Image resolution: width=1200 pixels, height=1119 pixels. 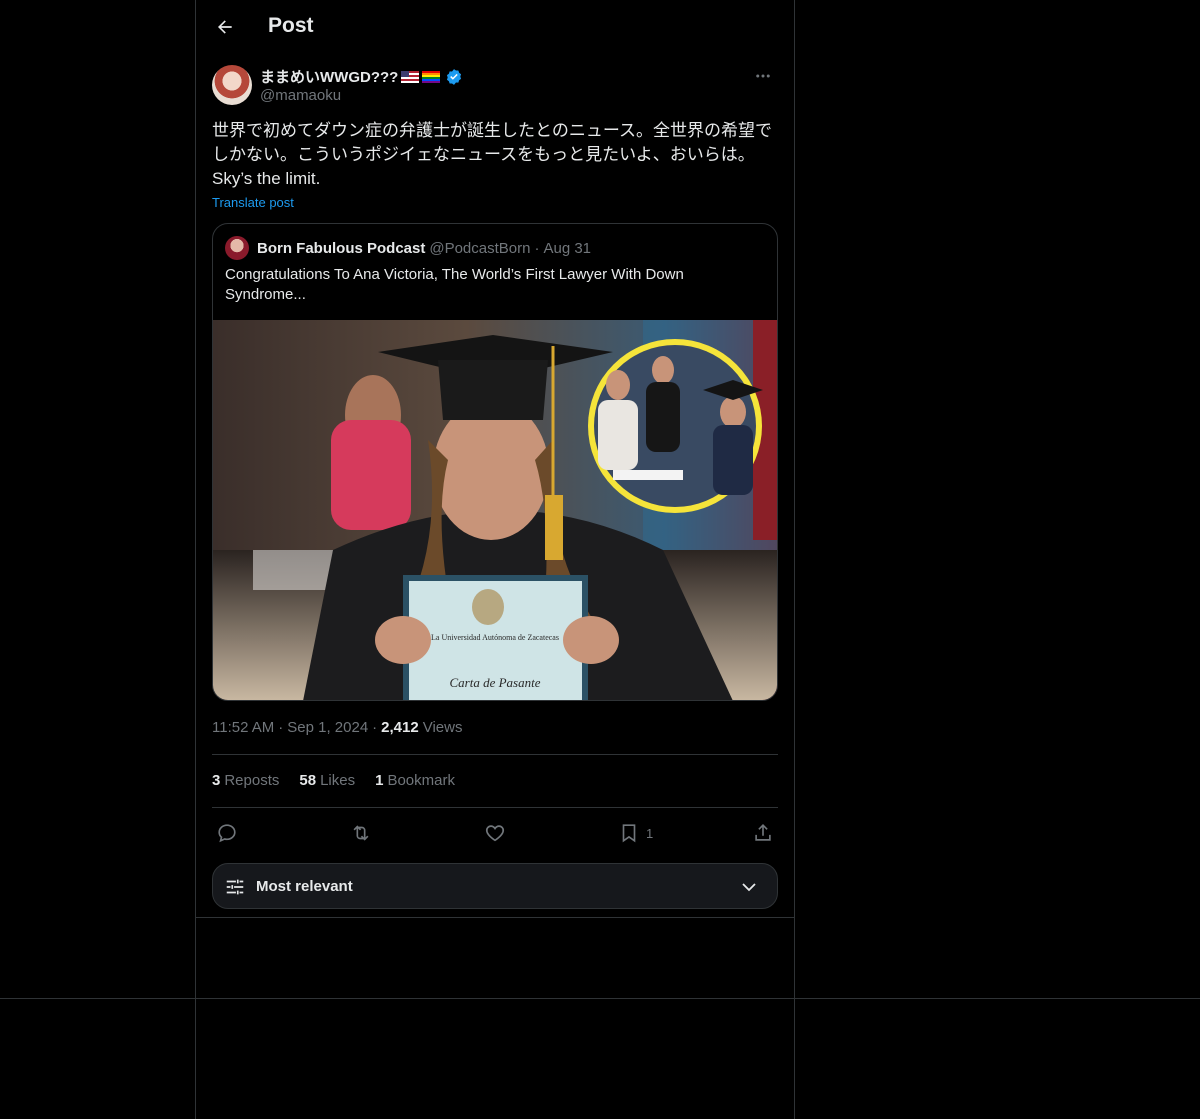 What do you see at coordinates (495, 86) in the screenshot?
I see `post-author: ままめいWWGD??? @mamaoku` at bounding box center [495, 86].